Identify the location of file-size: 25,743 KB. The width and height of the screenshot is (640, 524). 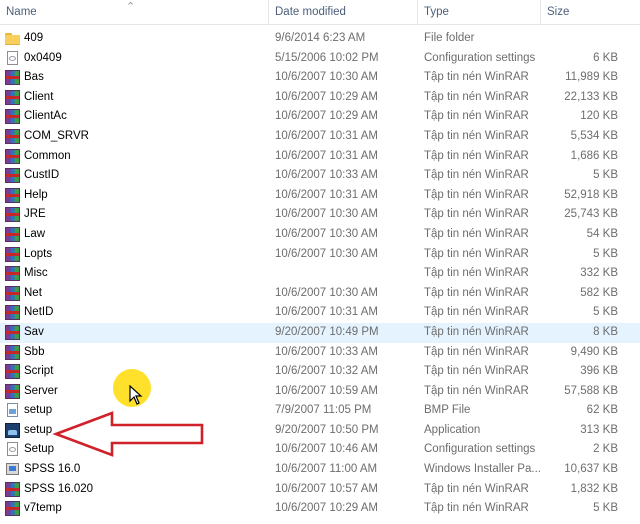
(591, 214).